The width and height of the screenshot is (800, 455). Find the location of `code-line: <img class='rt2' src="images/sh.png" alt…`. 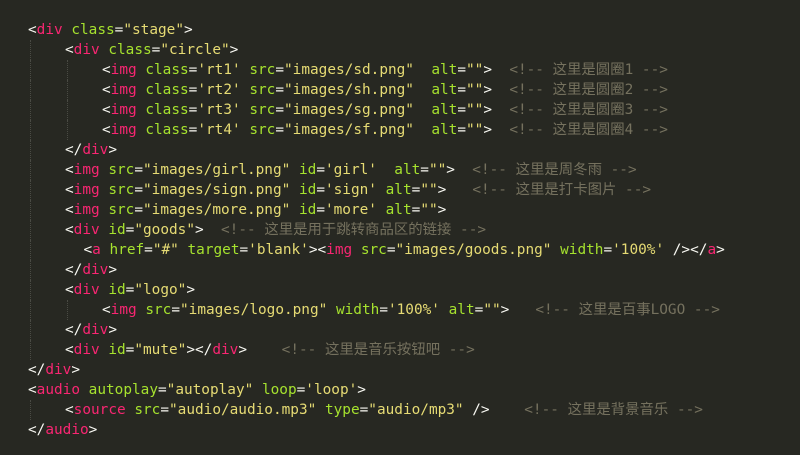

code-line: <img class='rt2' src="images/sh.png" alt… is located at coordinates (349, 90).